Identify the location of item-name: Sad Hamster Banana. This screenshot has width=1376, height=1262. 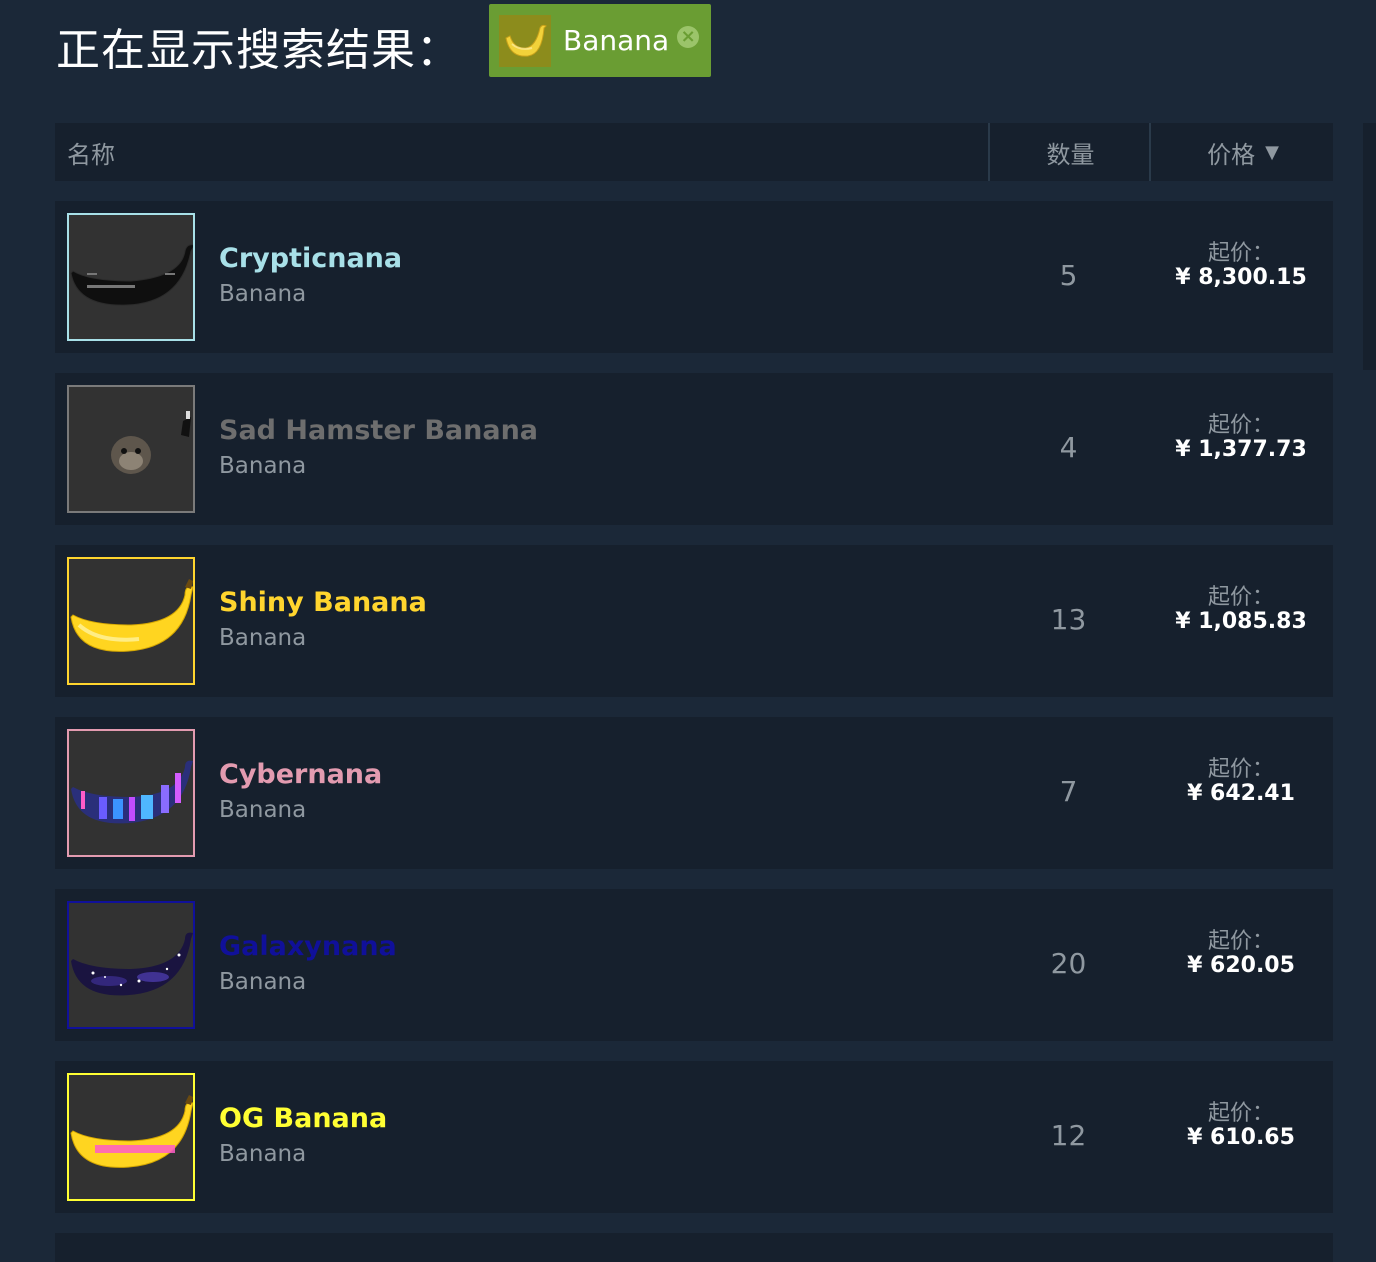
(378, 430).